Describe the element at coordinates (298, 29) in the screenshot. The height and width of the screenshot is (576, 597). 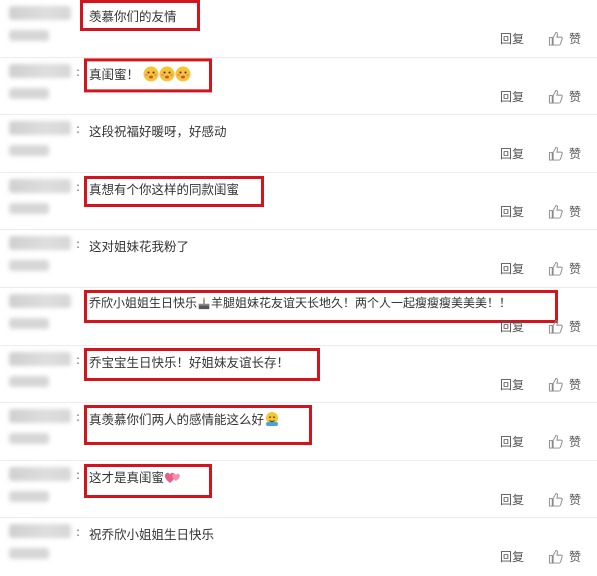
I see `comment-item: 羡慕你们的友情 回复 赞` at that location.